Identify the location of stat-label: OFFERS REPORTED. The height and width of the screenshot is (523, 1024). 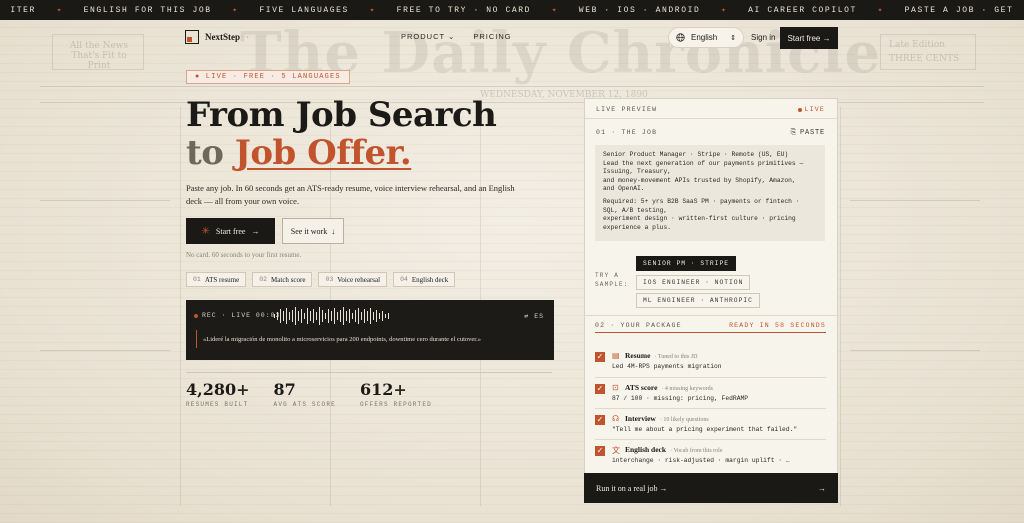
(395, 404).